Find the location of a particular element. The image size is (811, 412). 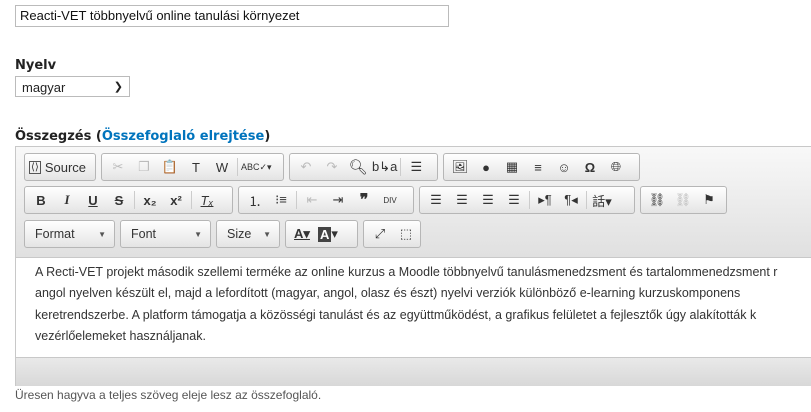

strike-icon: S is located at coordinates (119, 200).